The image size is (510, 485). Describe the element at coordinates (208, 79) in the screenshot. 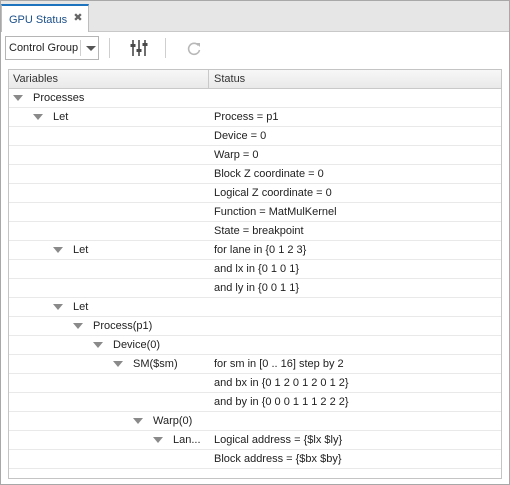

I see `column-divider` at that location.